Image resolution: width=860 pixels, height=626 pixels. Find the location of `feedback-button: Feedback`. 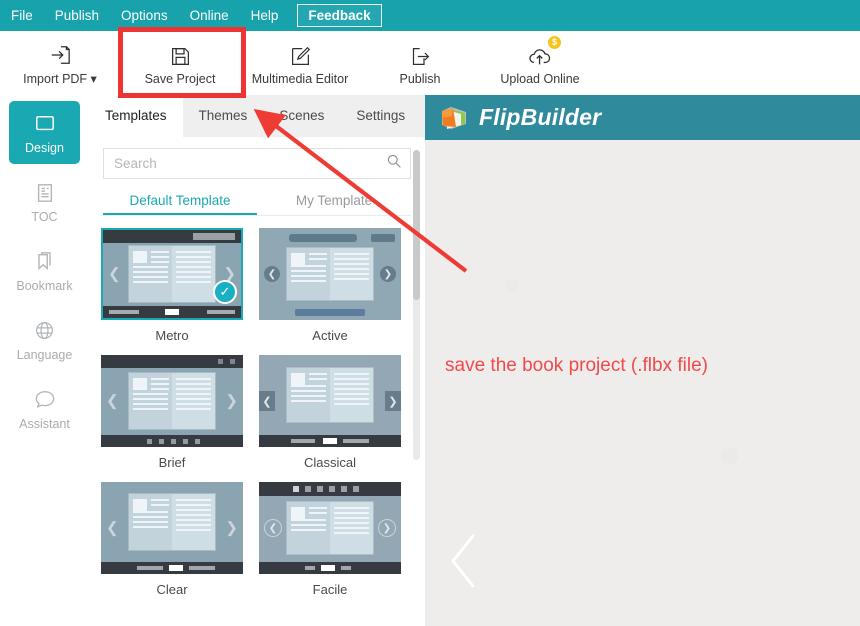

feedback-button: Feedback is located at coordinates (339, 15).